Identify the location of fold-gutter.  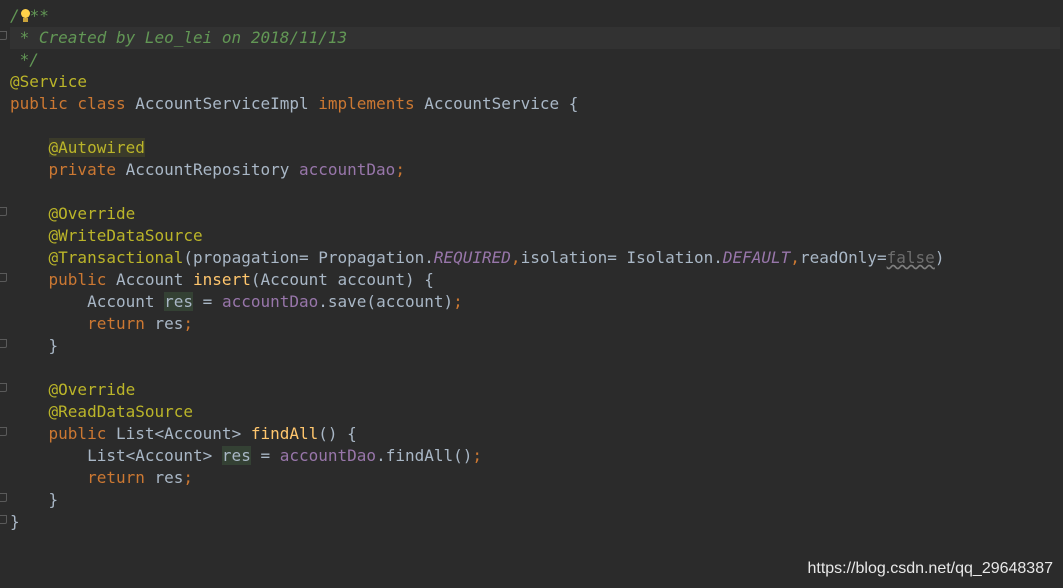
(5, 294).